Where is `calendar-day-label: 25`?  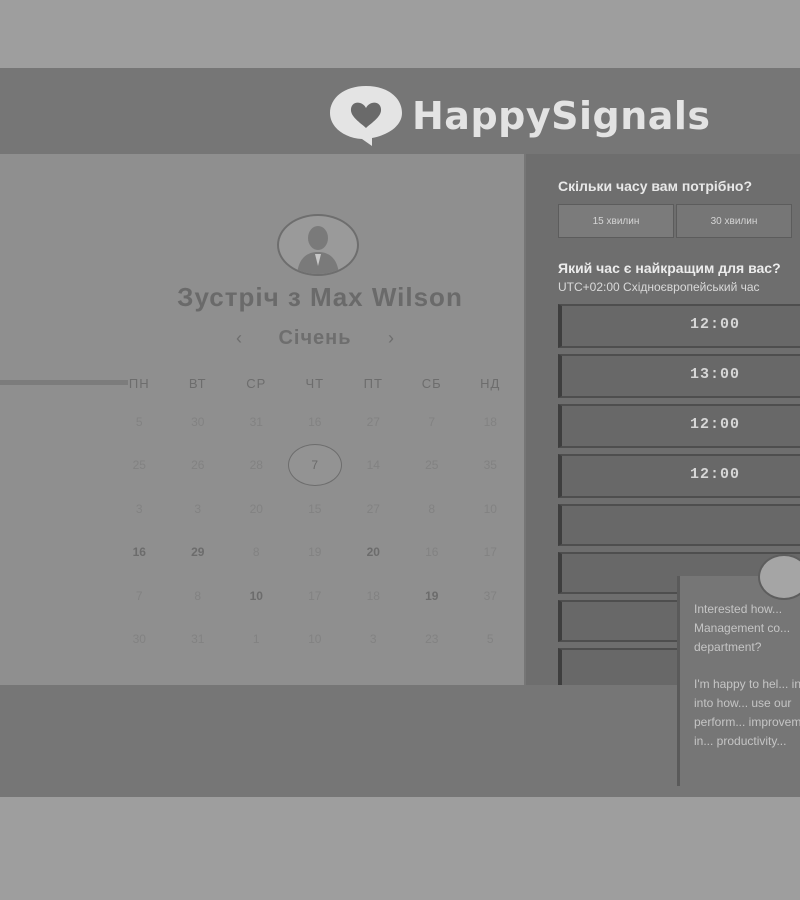
calendar-day-label: 25 is located at coordinates (139, 465).